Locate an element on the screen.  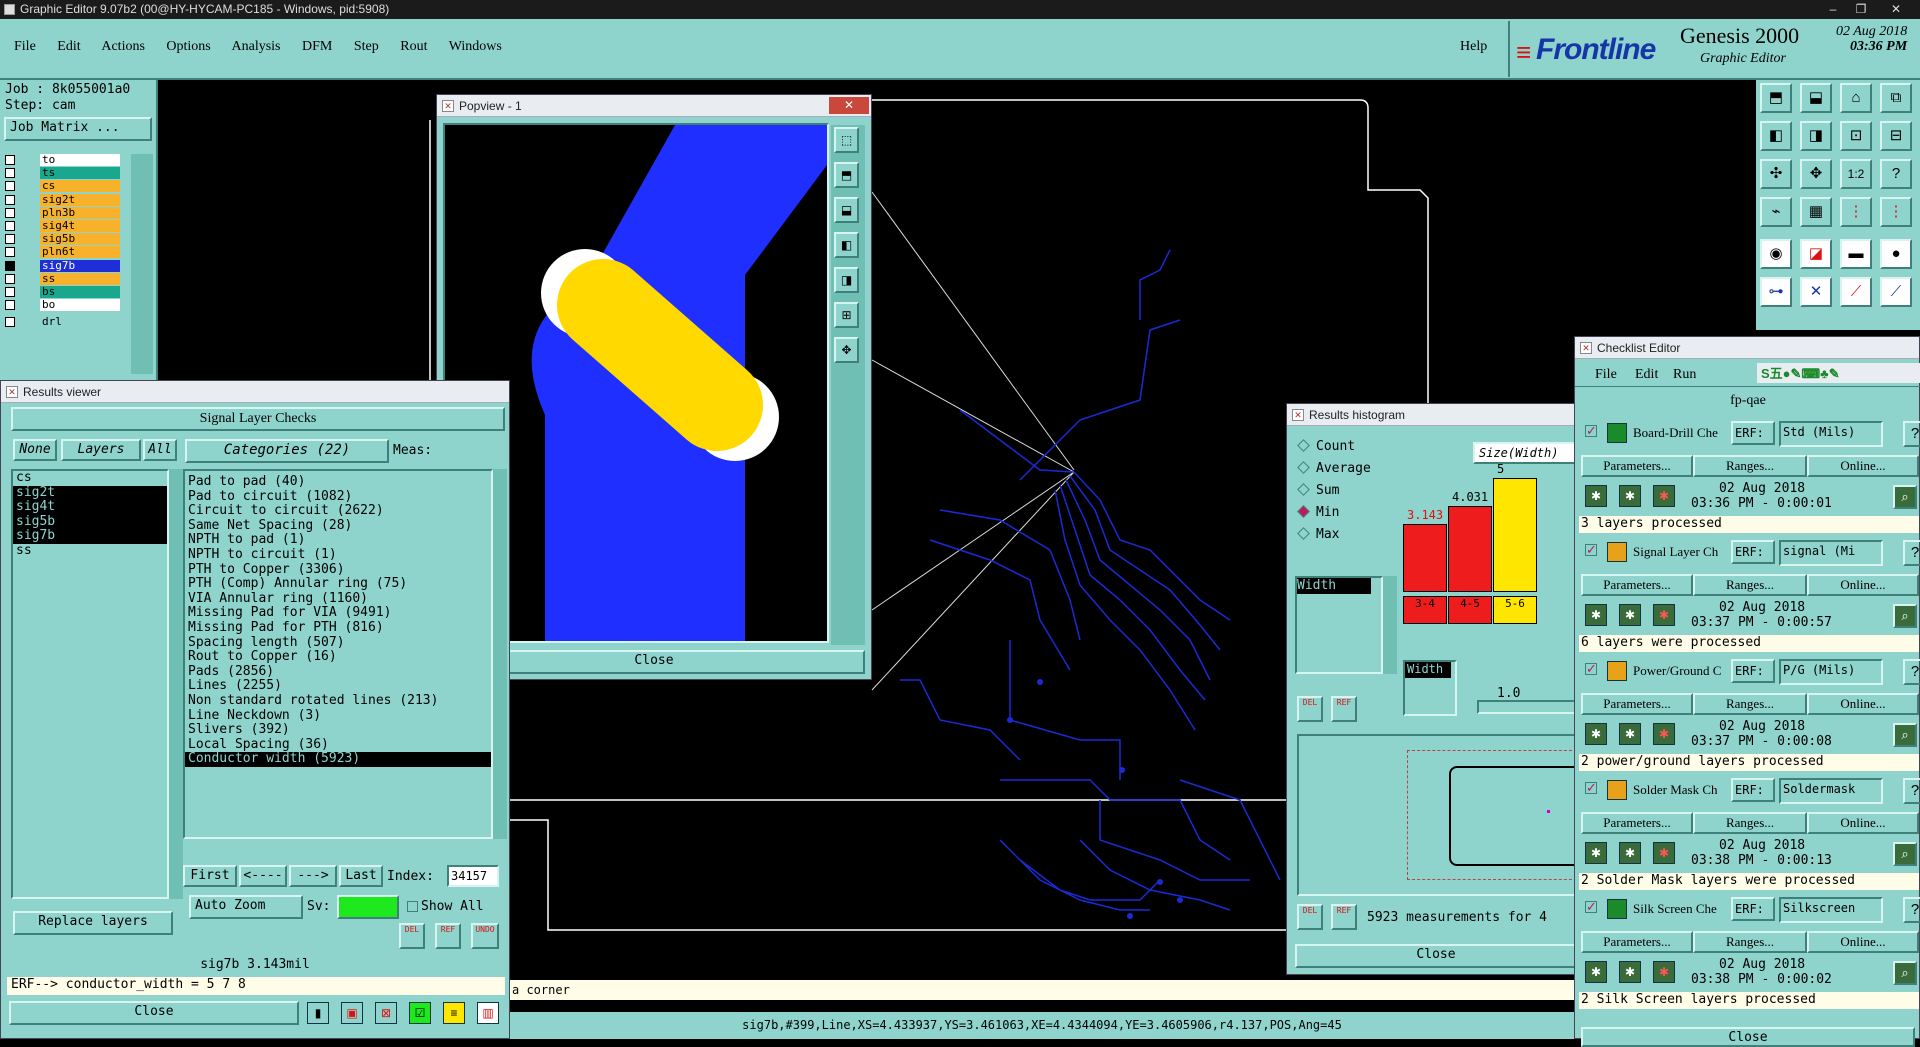
step-slider is located at coordinates (1527, 707).